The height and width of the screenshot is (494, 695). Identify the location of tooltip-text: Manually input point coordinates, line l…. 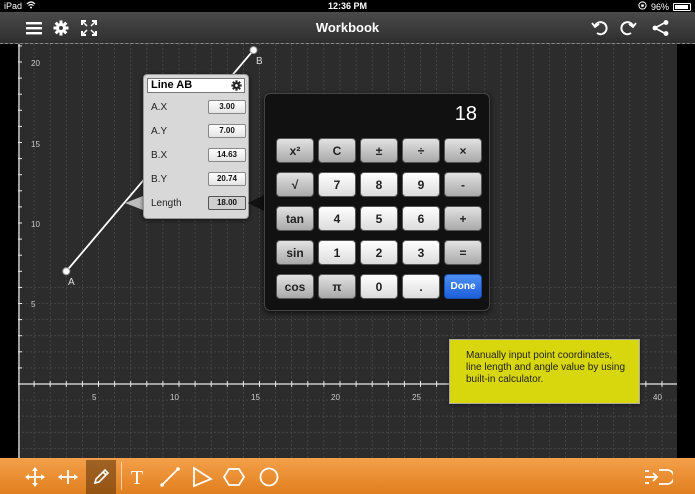
(546, 367).